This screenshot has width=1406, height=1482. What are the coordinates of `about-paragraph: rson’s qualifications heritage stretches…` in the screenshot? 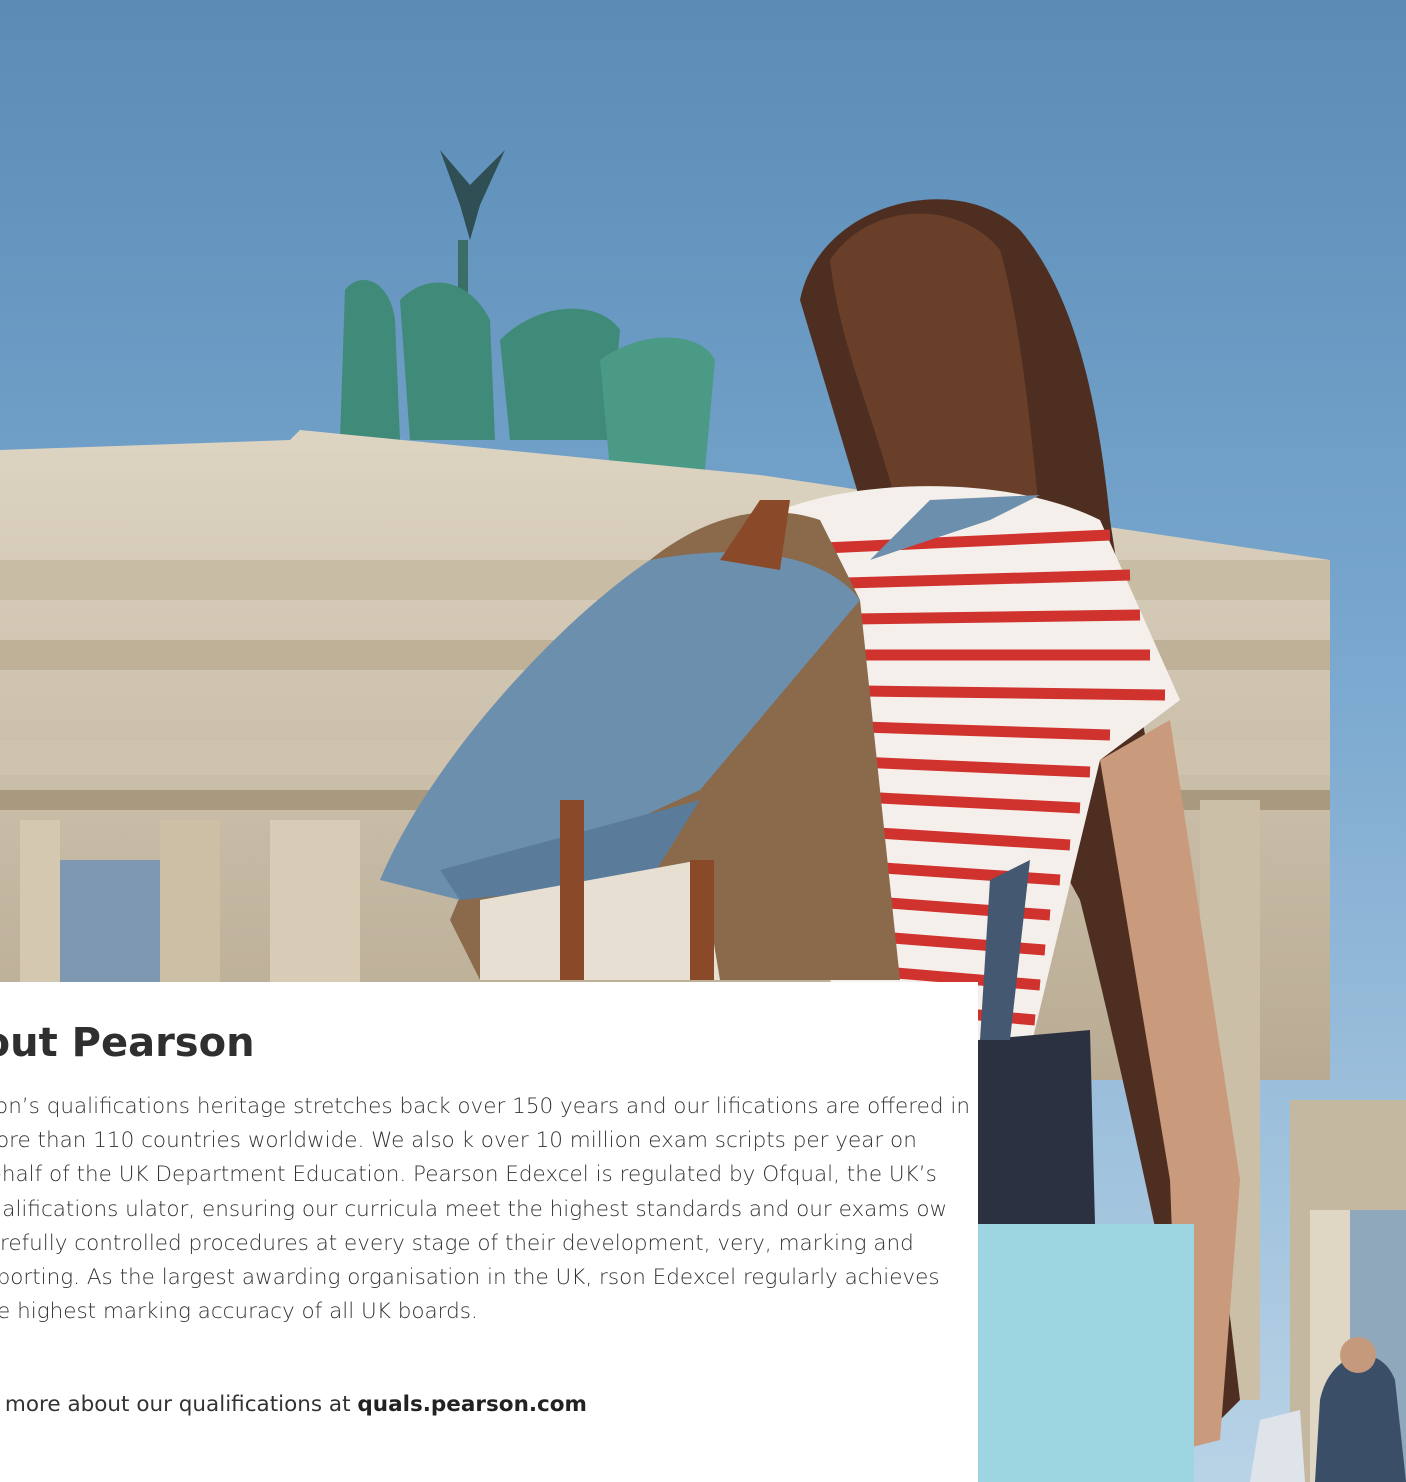 It's located at (485, 1209).